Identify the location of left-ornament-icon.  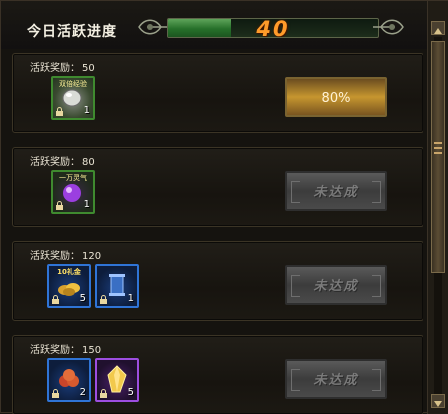
(153, 27).